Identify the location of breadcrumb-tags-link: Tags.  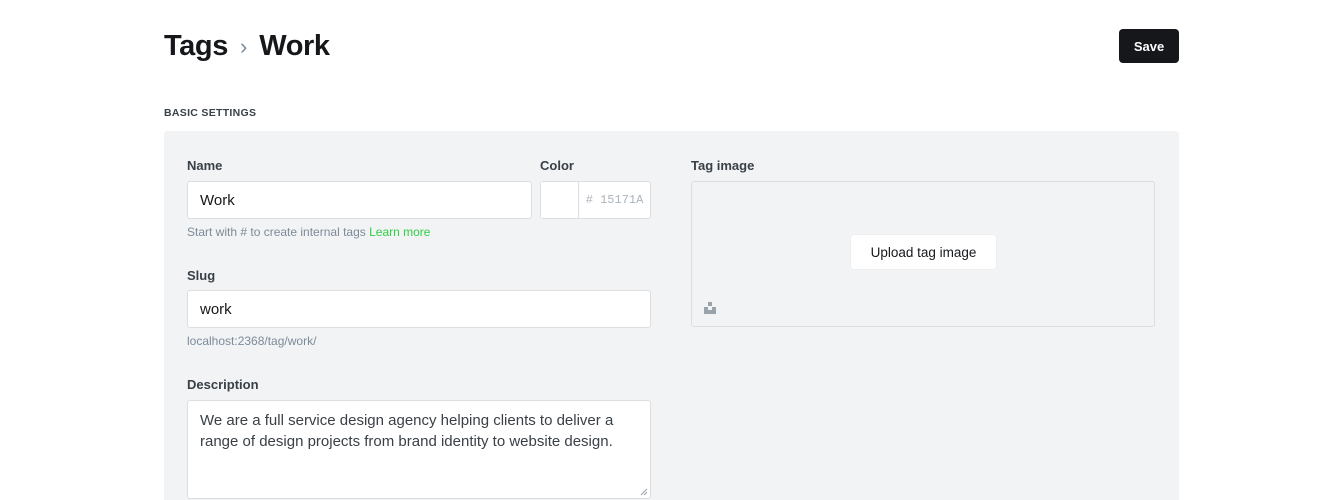
(196, 46).